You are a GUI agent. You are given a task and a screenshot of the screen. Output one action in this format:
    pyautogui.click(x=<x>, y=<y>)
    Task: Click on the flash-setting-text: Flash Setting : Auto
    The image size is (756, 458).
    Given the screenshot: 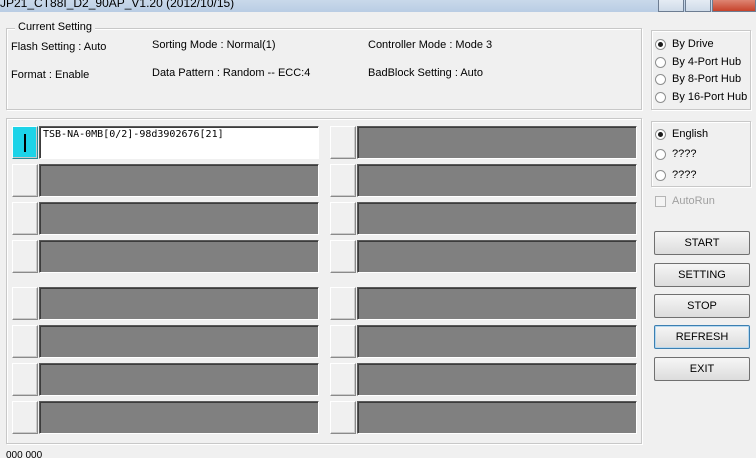 What is the action you would take?
    pyautogui.click(x=59, y=47)
    